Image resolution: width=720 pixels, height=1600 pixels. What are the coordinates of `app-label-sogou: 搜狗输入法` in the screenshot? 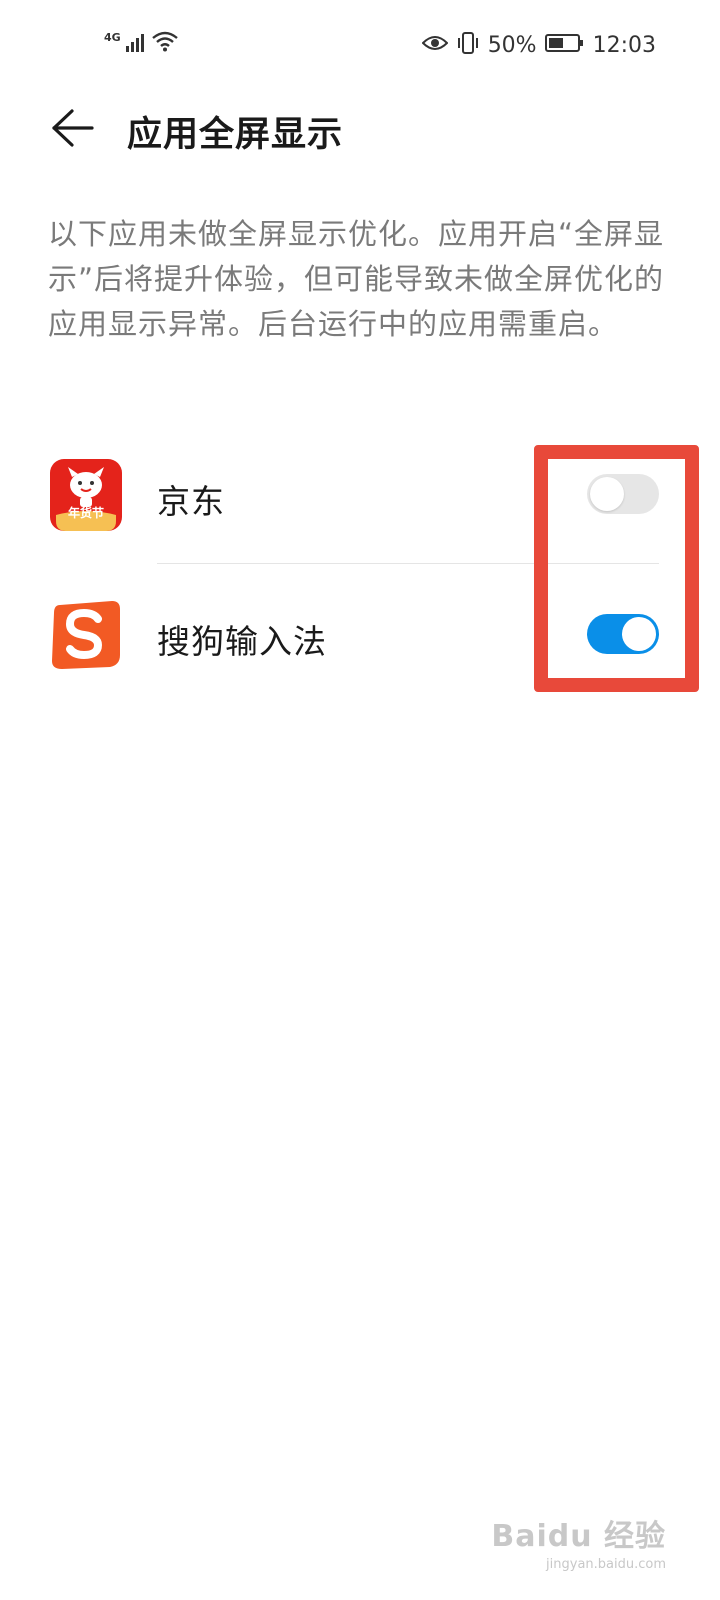 It's located at (242, 641).